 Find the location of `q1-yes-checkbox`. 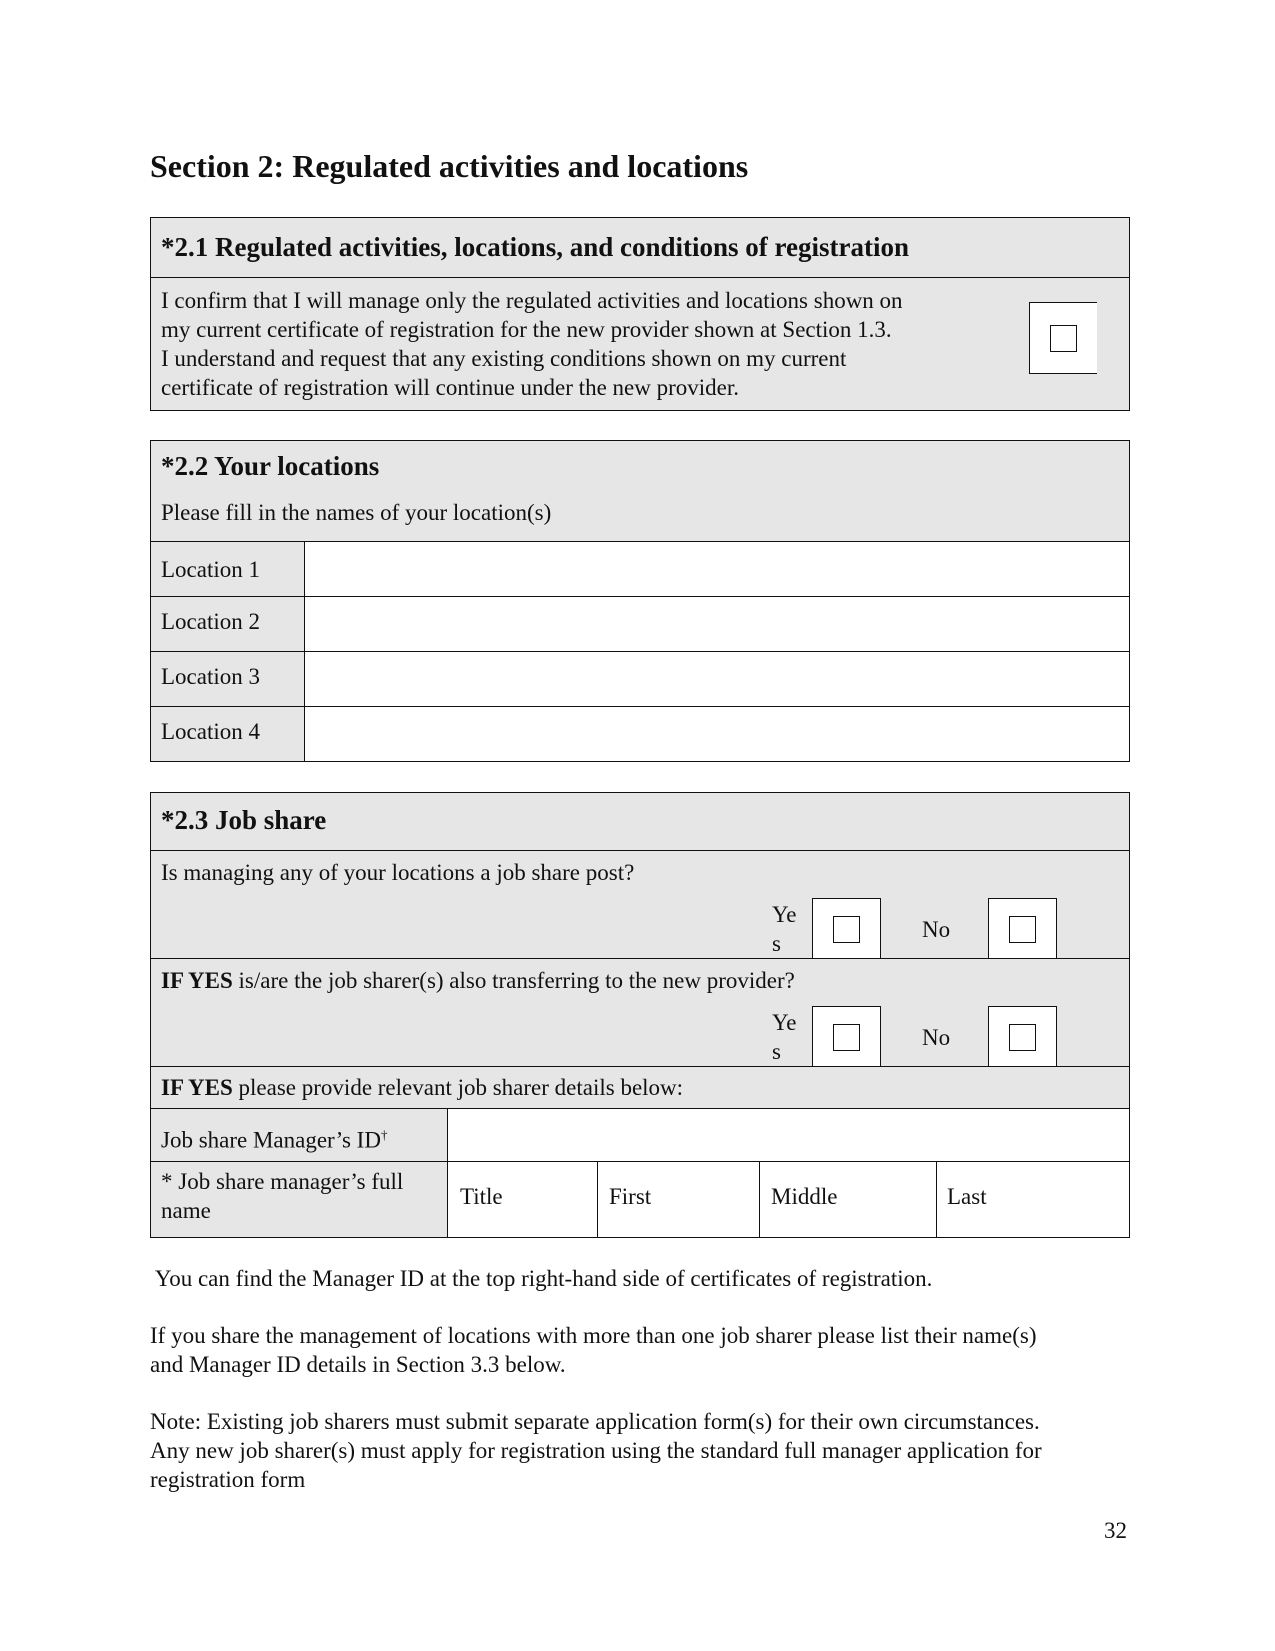

q1-yes-checkbox is located at coordinates (846, 929).